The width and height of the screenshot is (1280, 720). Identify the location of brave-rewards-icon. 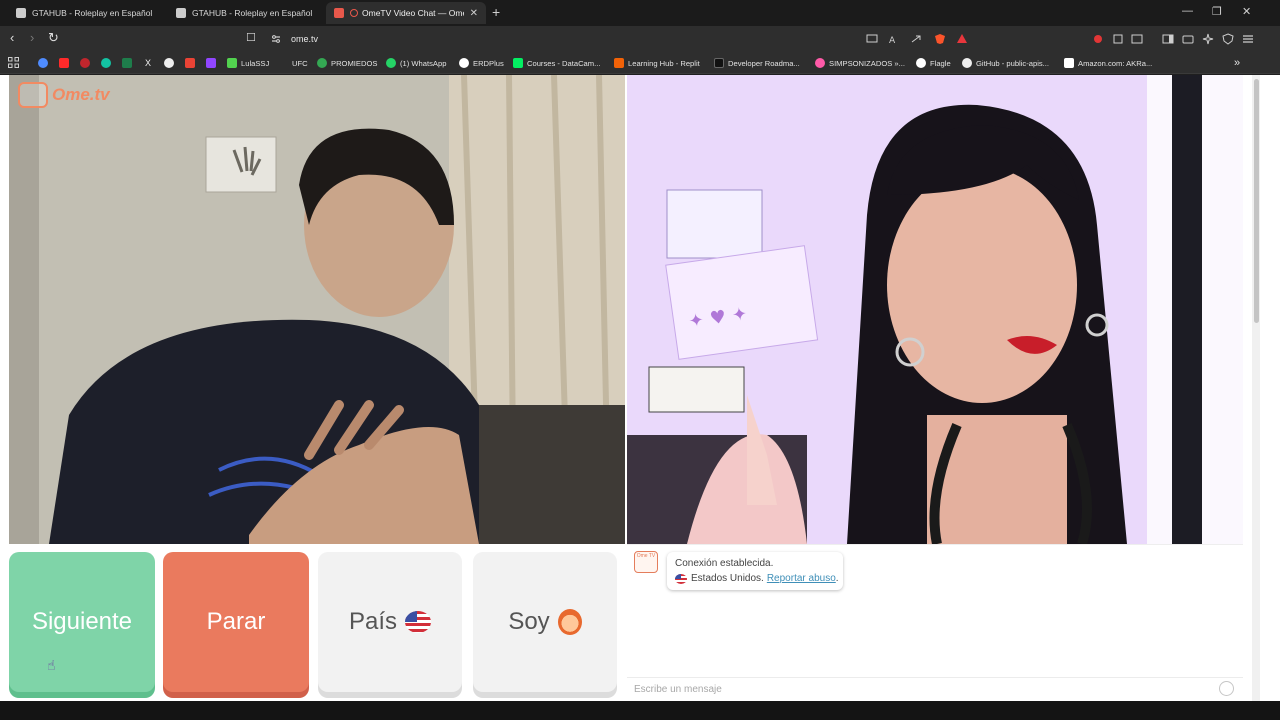
(962, 39).